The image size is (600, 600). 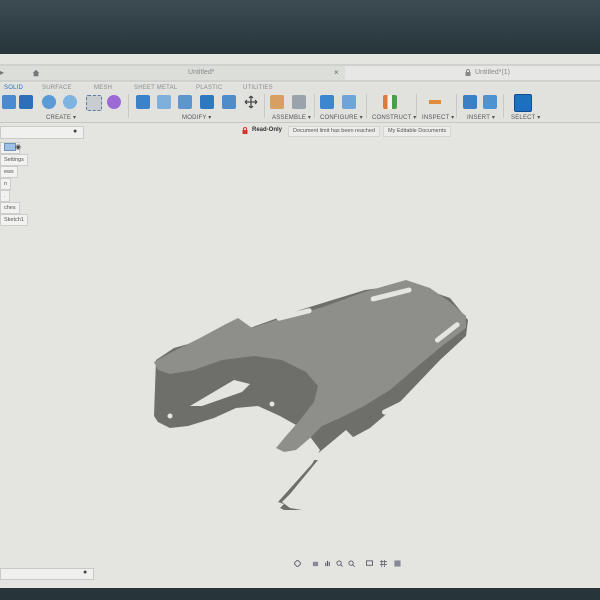 What do you see at coordinates (103, 88) in the screenshot?
I see `tab-mesh: MESH` at bounding box center [103, 88].